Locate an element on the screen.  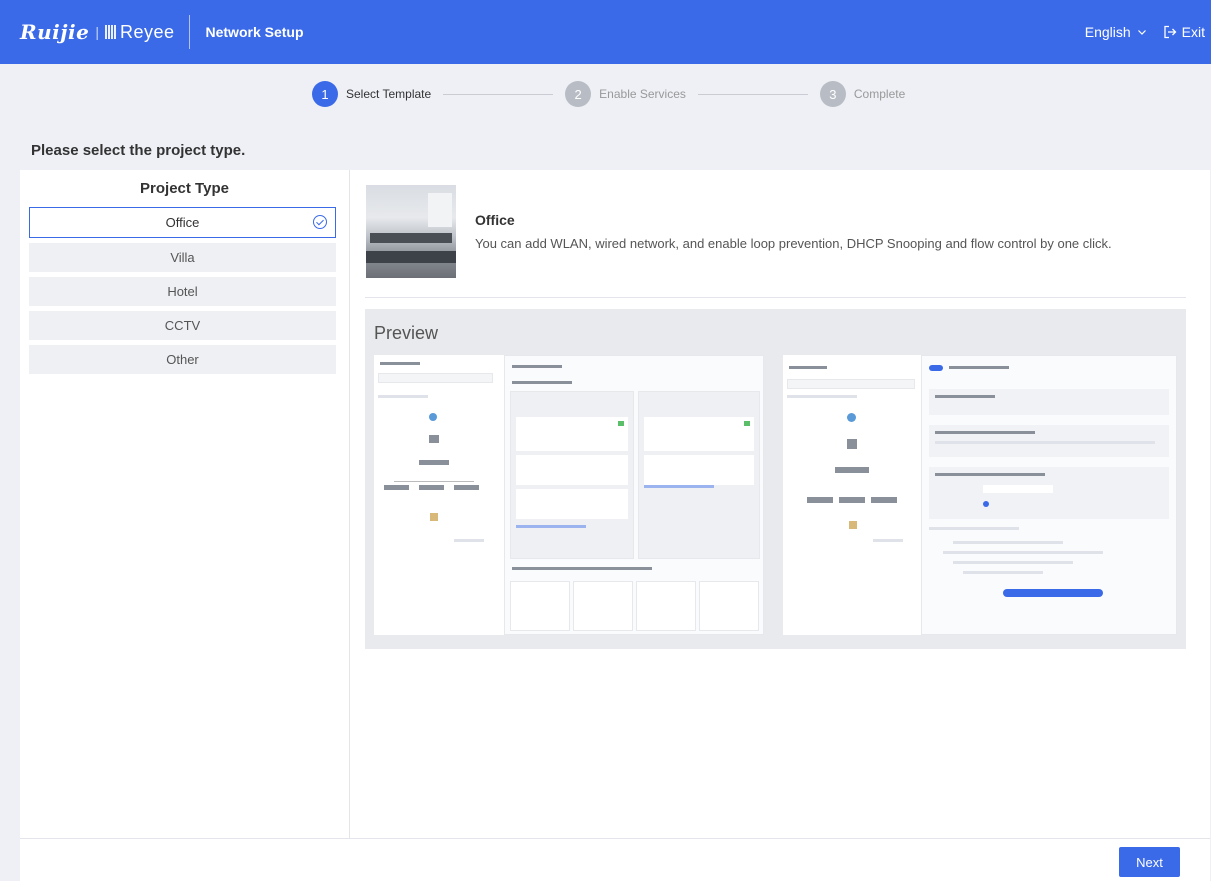
logout-icon is located at coordinates (1170, 32).